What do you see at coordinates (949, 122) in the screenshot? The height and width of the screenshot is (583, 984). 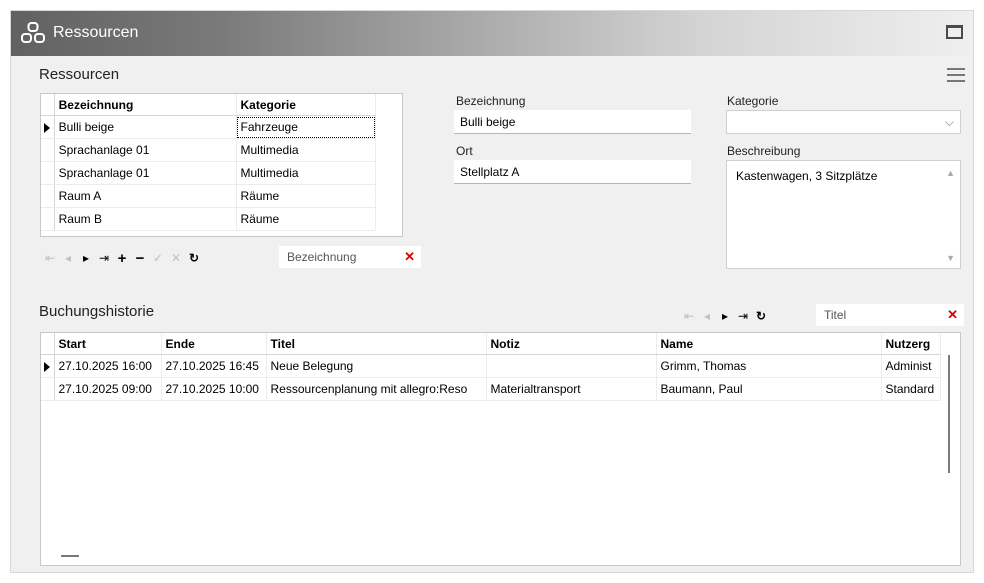 I see `chevron-down-icon: ⌵` at bounding box center [949, 122].